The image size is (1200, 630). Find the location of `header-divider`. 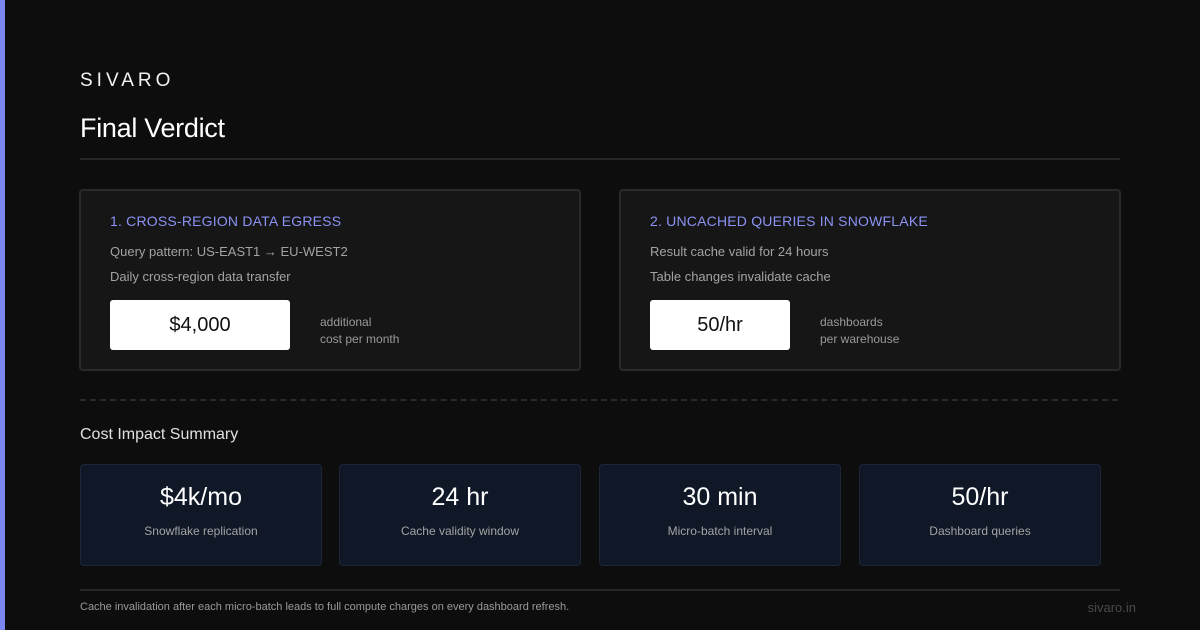

header-divider is located at coordinates (600, 159).